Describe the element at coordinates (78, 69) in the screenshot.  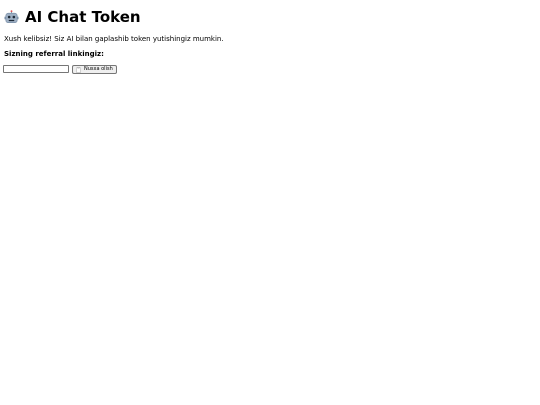
I see `clipboard-icon` at that location.